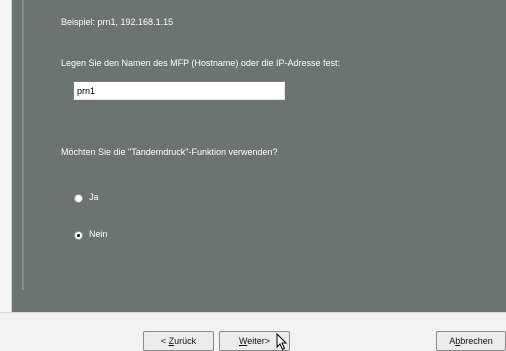 The image size is (506, 351). I want to click on radio-ja-label: Ja, so click(94, 197).